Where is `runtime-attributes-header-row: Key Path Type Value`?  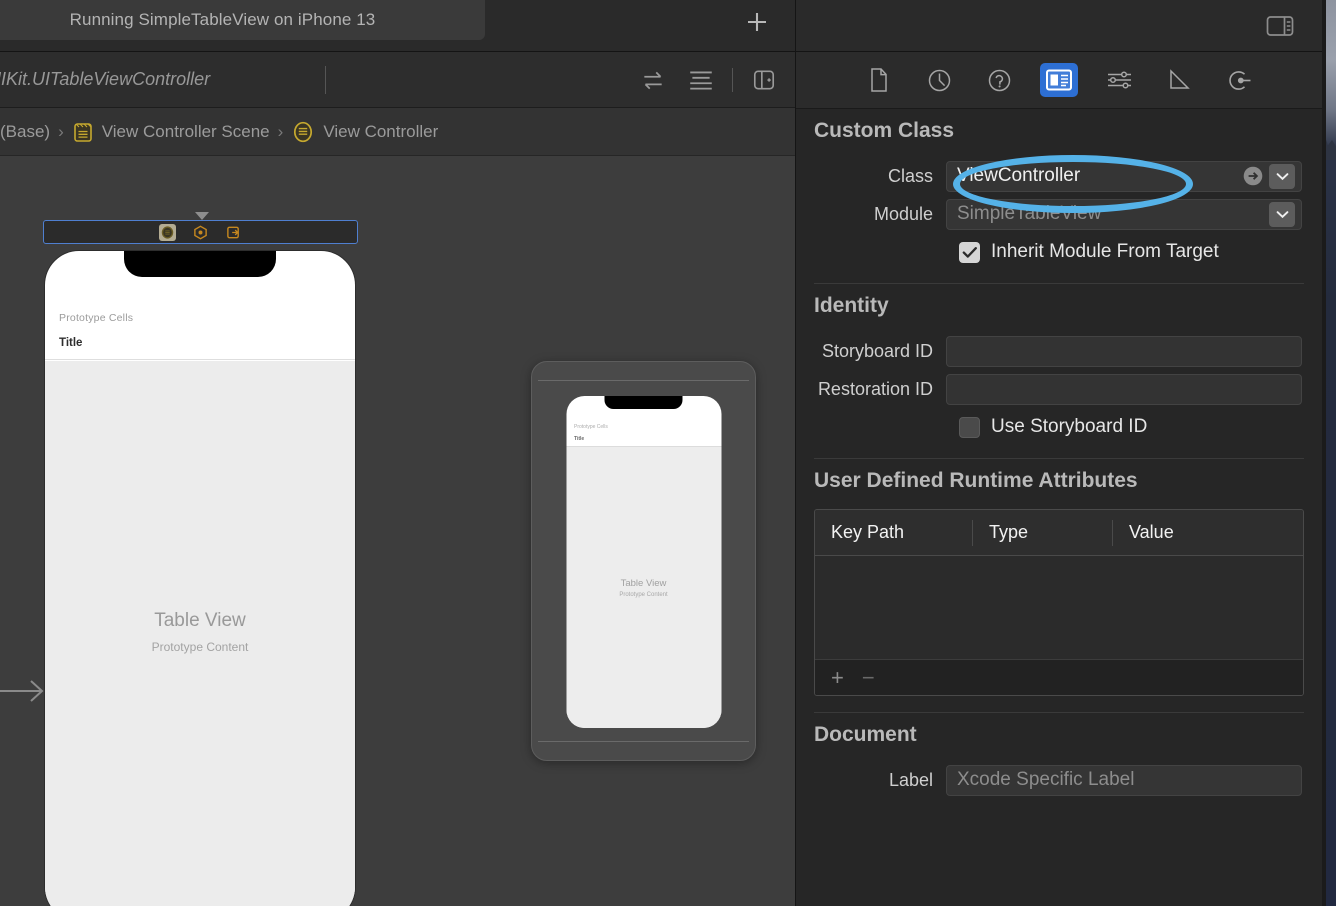
runtime-attributes-header-row: Key Path Type Value is located at coordinates (1059, 533).